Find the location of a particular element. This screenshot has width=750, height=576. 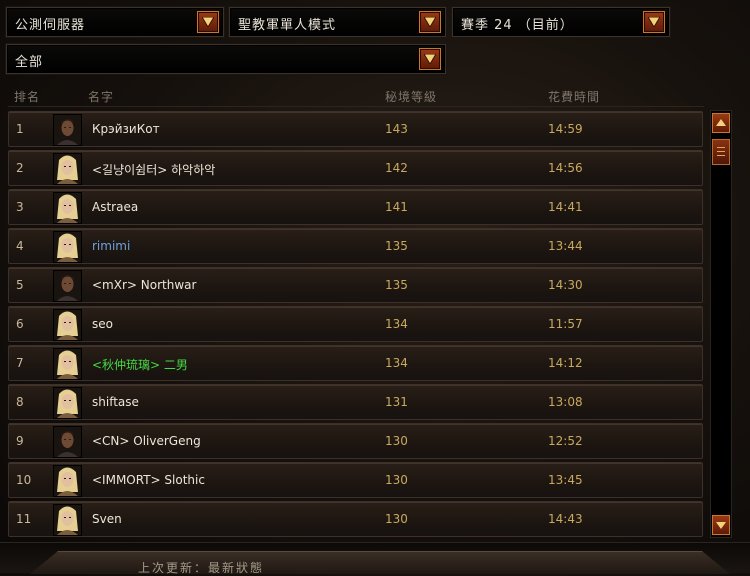

season-dropdown: 賽季 24 （目前） is located at coordinates (561, 22).